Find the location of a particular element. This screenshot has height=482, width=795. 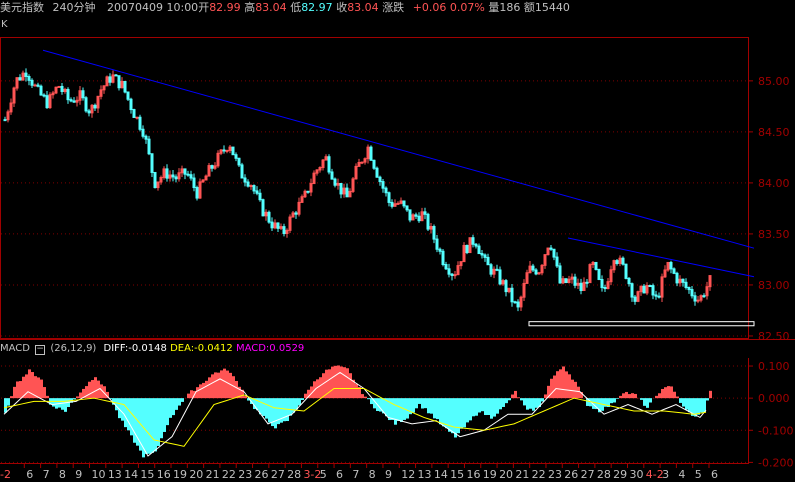

high-label: 高 is located at coordinates (250, 7).